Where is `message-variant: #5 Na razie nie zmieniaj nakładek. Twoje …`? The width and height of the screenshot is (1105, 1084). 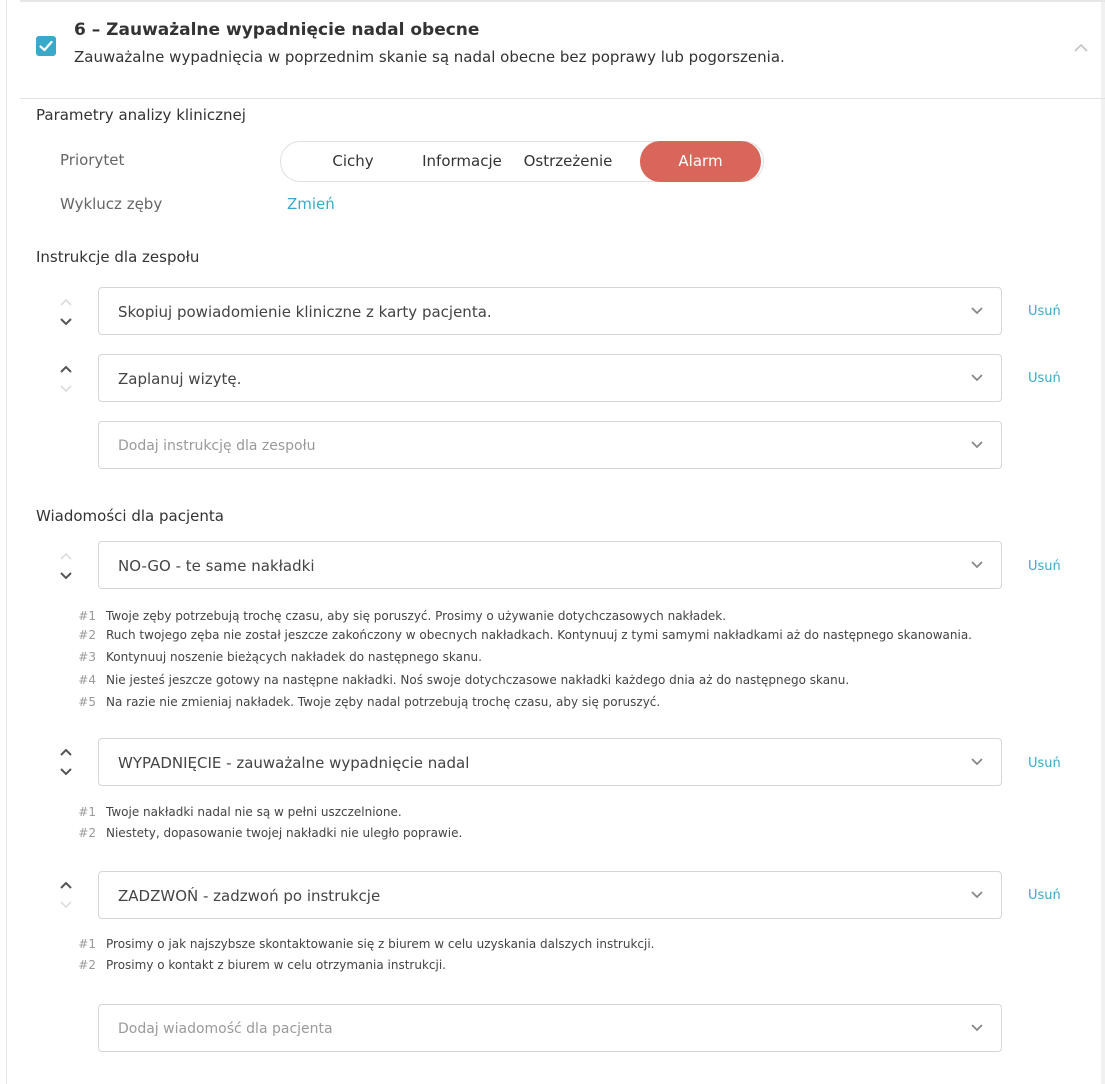
message-variant: #5 Na razie nie zmieniaj nakładek. Twoje … is located at coordinates (365, 702).